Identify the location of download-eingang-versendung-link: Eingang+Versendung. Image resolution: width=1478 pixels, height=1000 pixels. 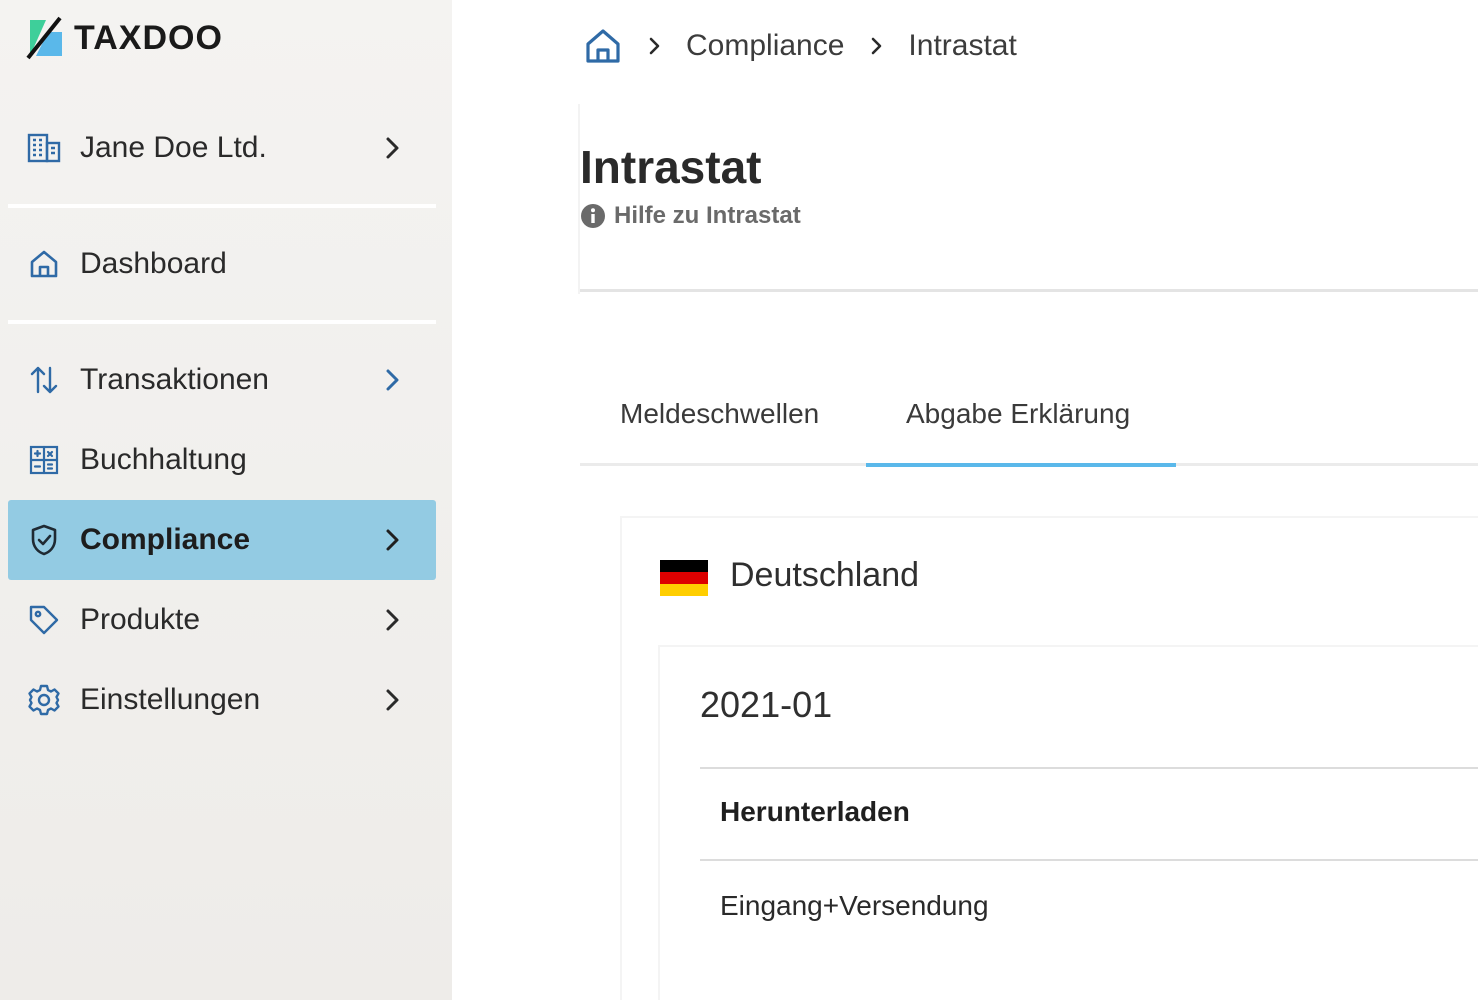
(854, 906).